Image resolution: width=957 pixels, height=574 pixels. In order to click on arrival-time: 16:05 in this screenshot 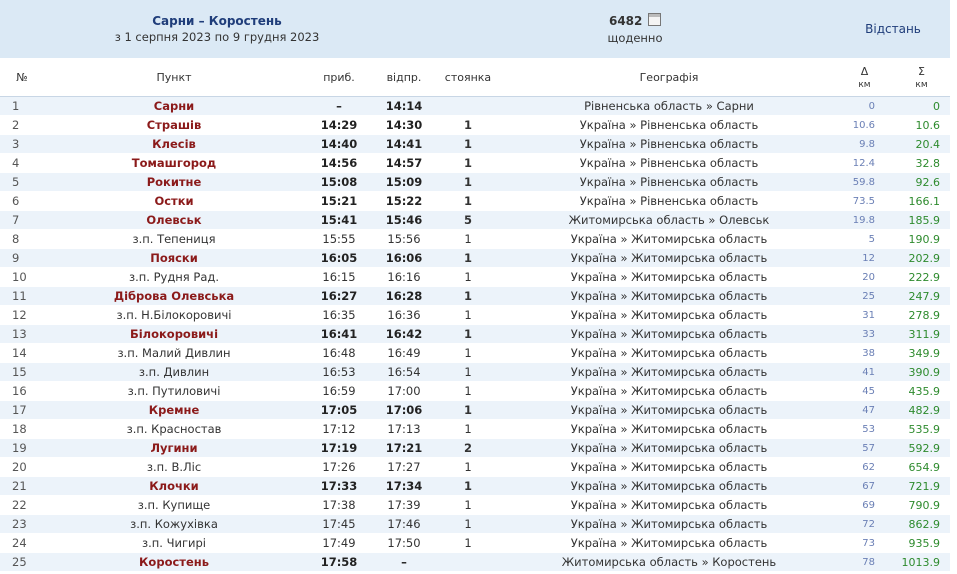, I will do `click(339, 258)`.